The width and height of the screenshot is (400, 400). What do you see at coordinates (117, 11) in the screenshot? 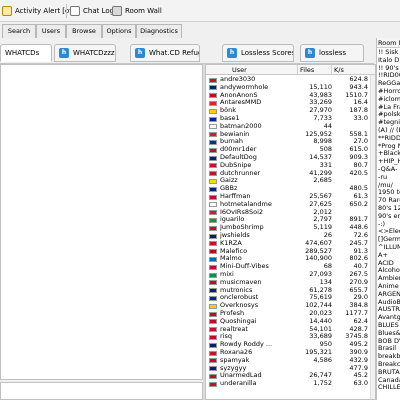
I see `wall-icon` at bounding box center [117, 11].